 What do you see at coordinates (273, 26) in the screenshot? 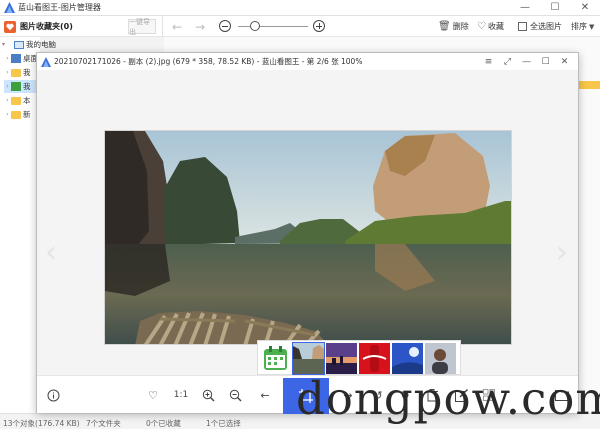
I see `zoom-slider-track` at bounding box center [273, 26].